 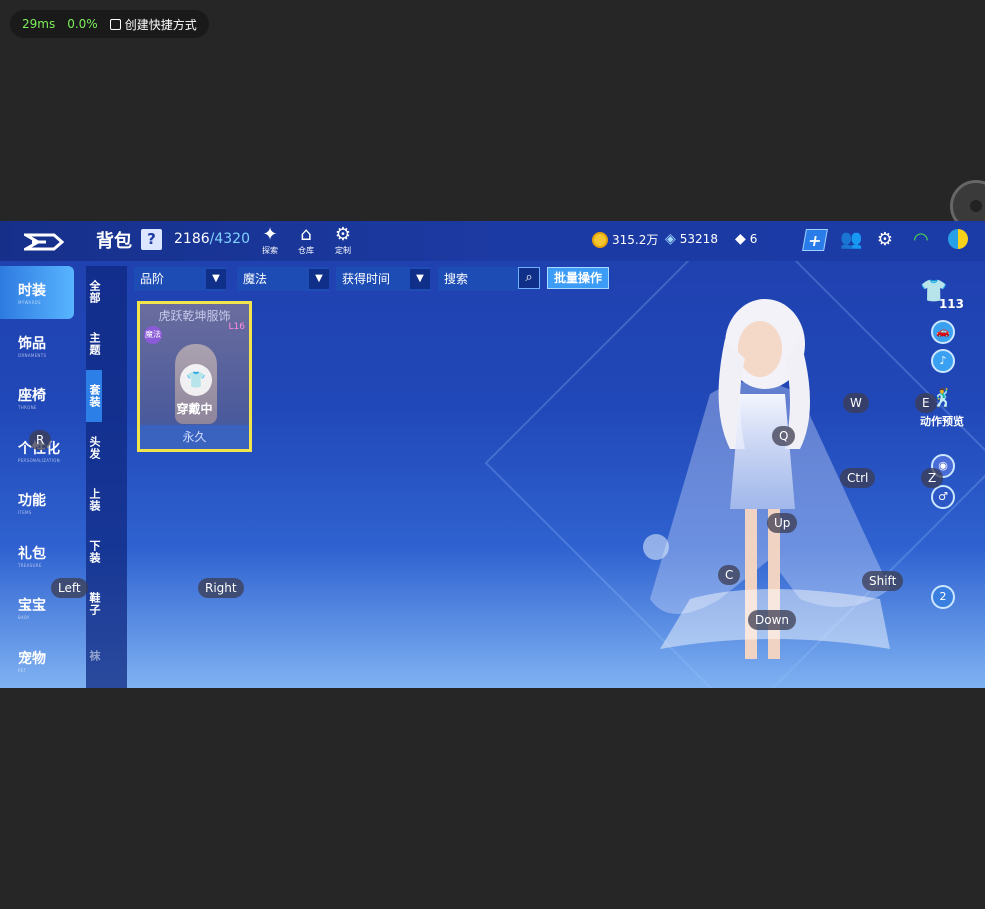 I want to click on shortcut-icon, so click(x=115, y=24).